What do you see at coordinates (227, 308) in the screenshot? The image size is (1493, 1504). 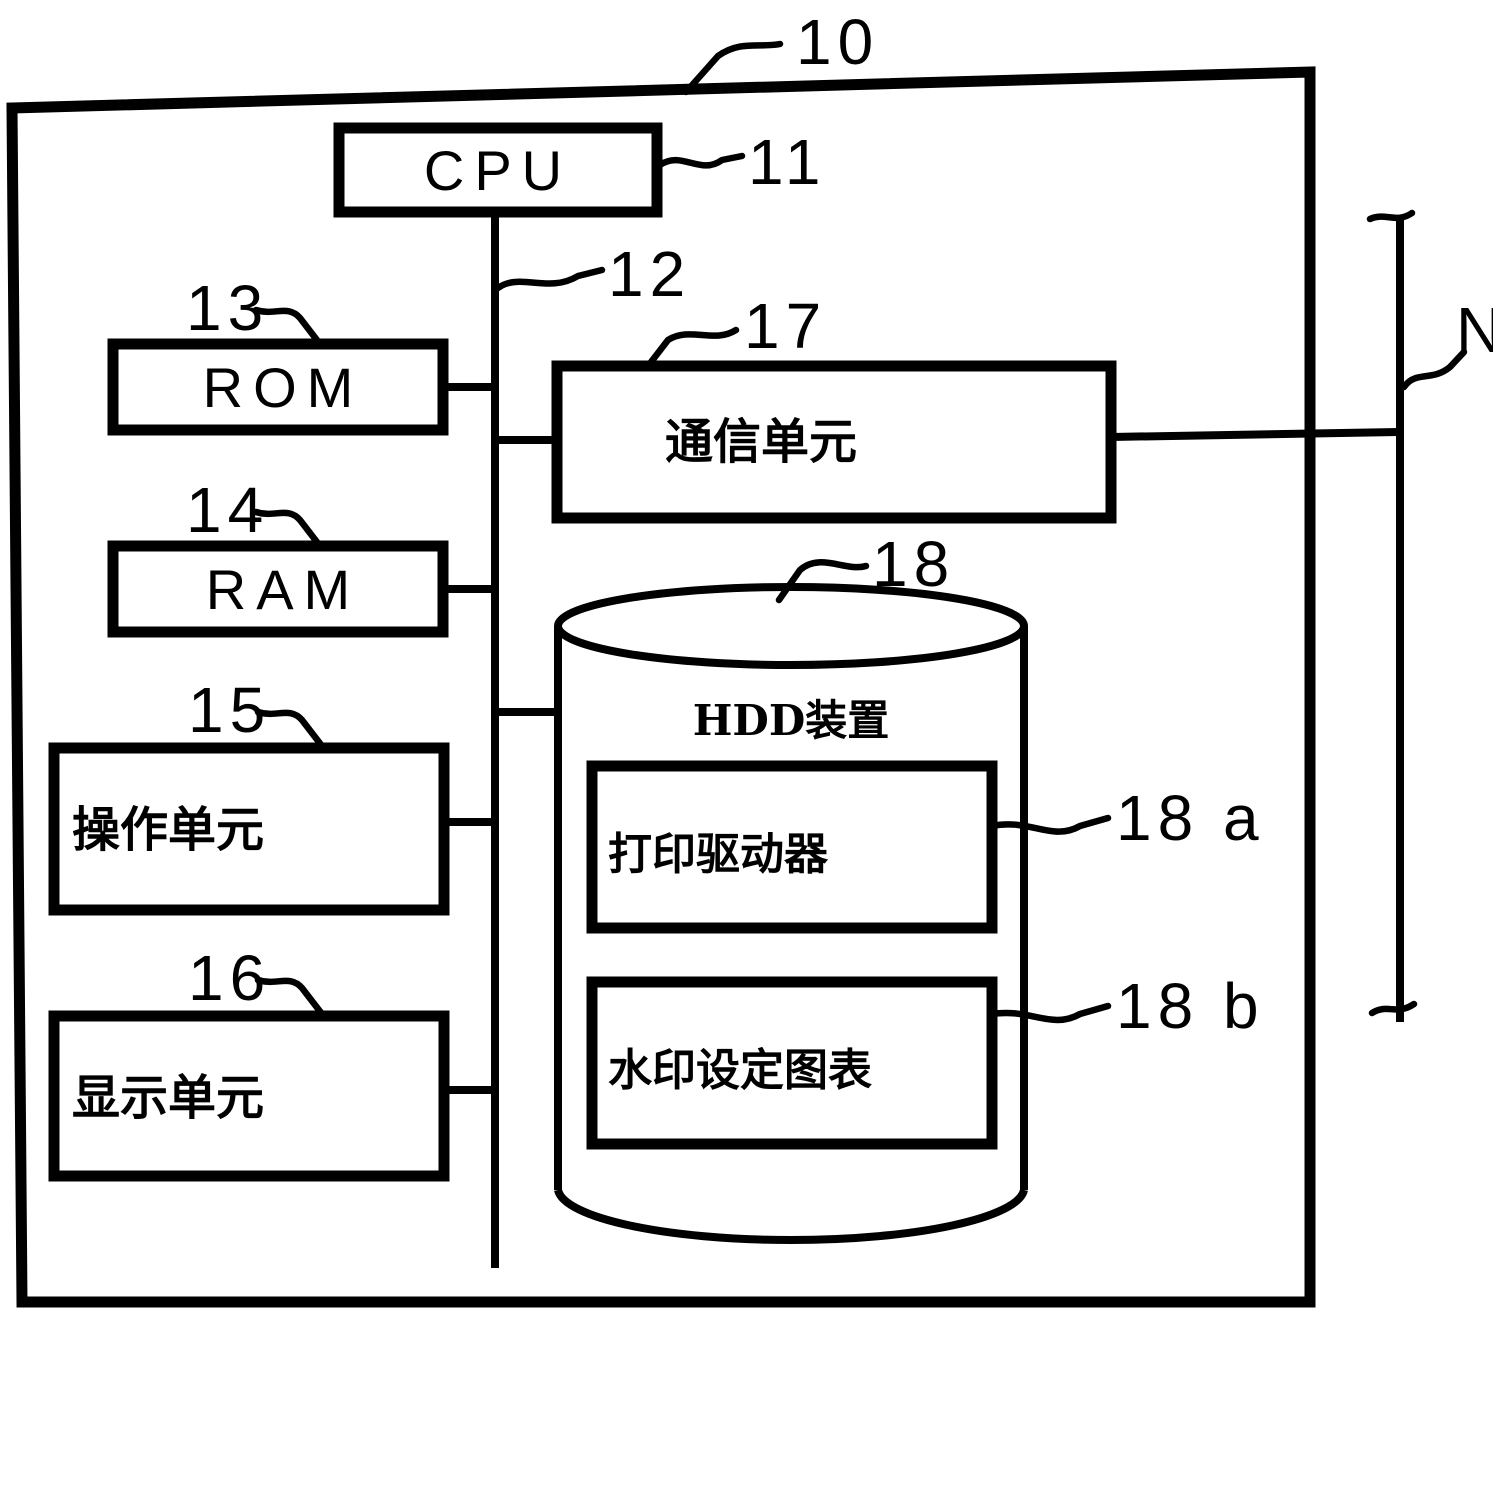 I see `ref-numeral-13: 13` at bounding box center [227, 308].